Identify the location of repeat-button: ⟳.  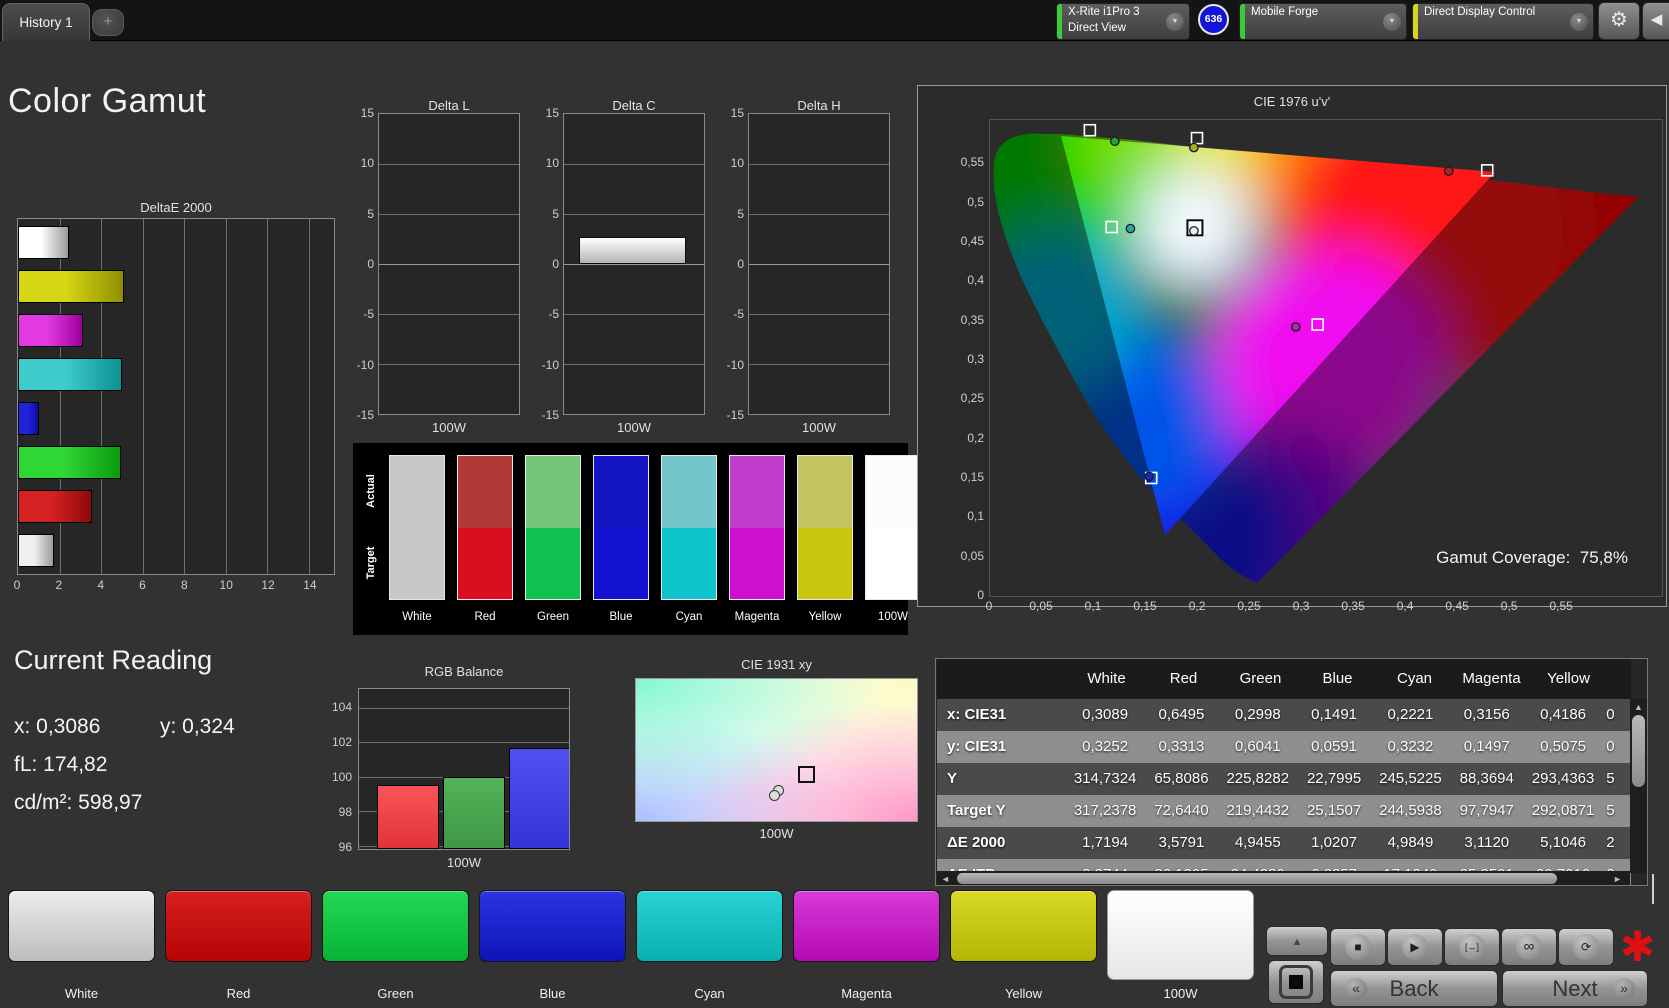
(1586, 947).